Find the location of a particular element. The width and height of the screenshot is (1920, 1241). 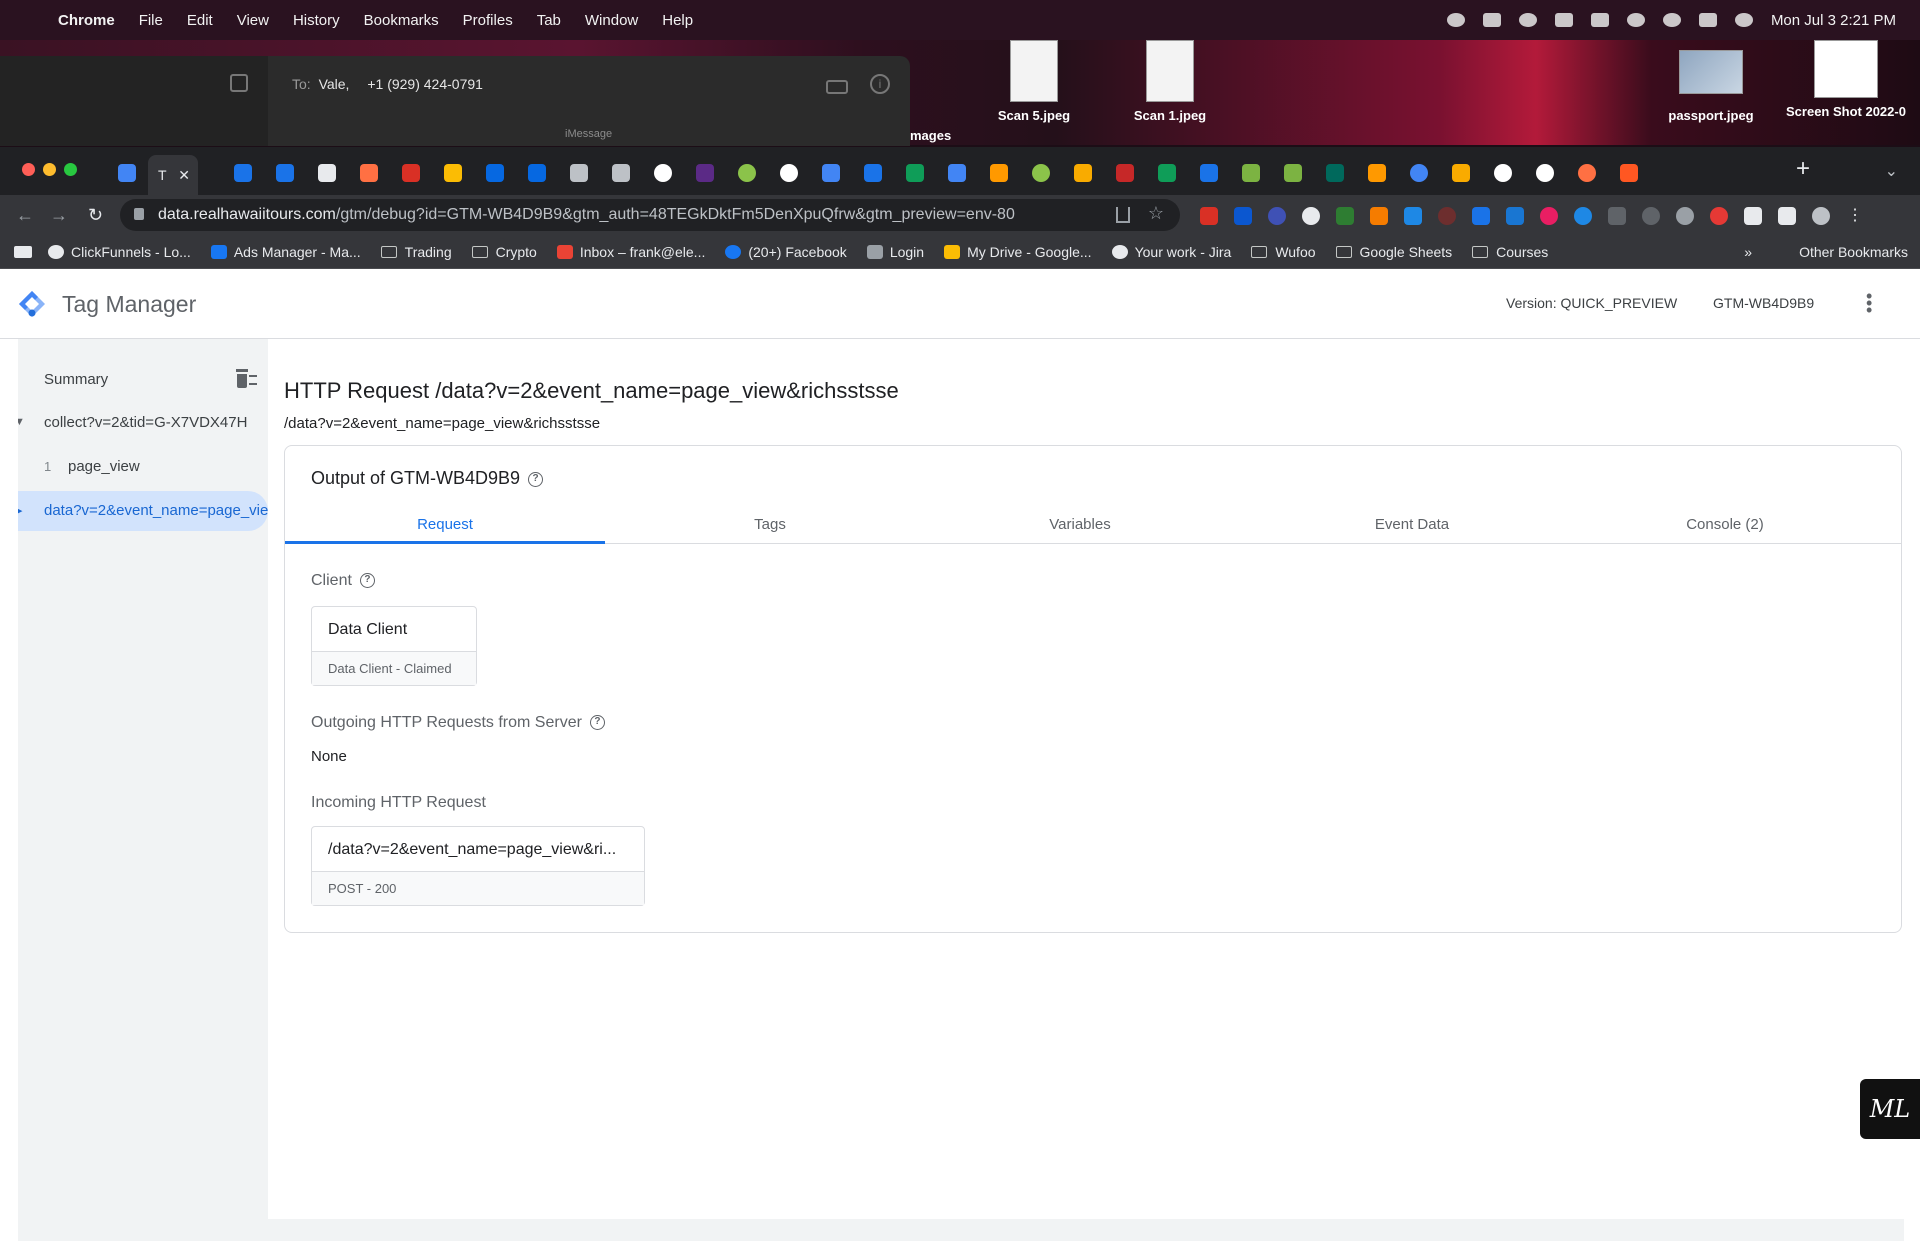

reload-icon: ↻ is located at coordinates (95, 215).